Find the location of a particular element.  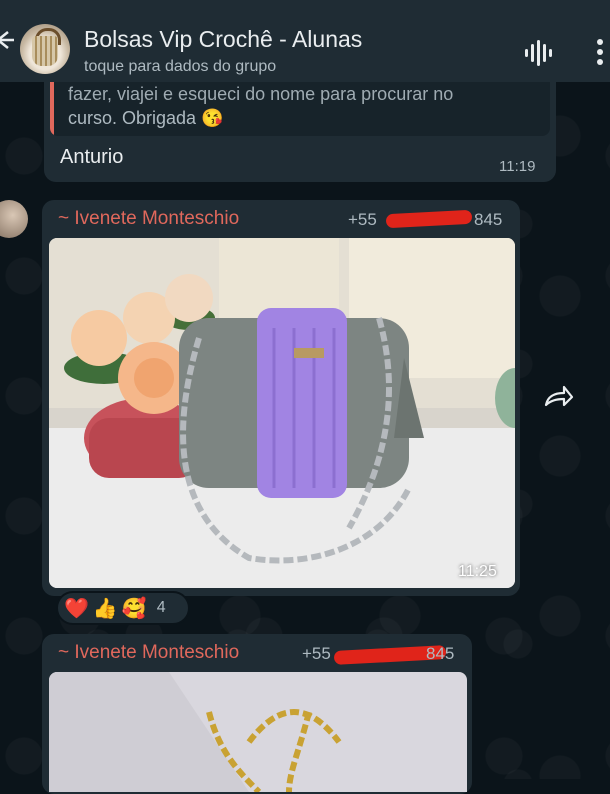

message-text: Anturio is located at coordinates (92, 157).